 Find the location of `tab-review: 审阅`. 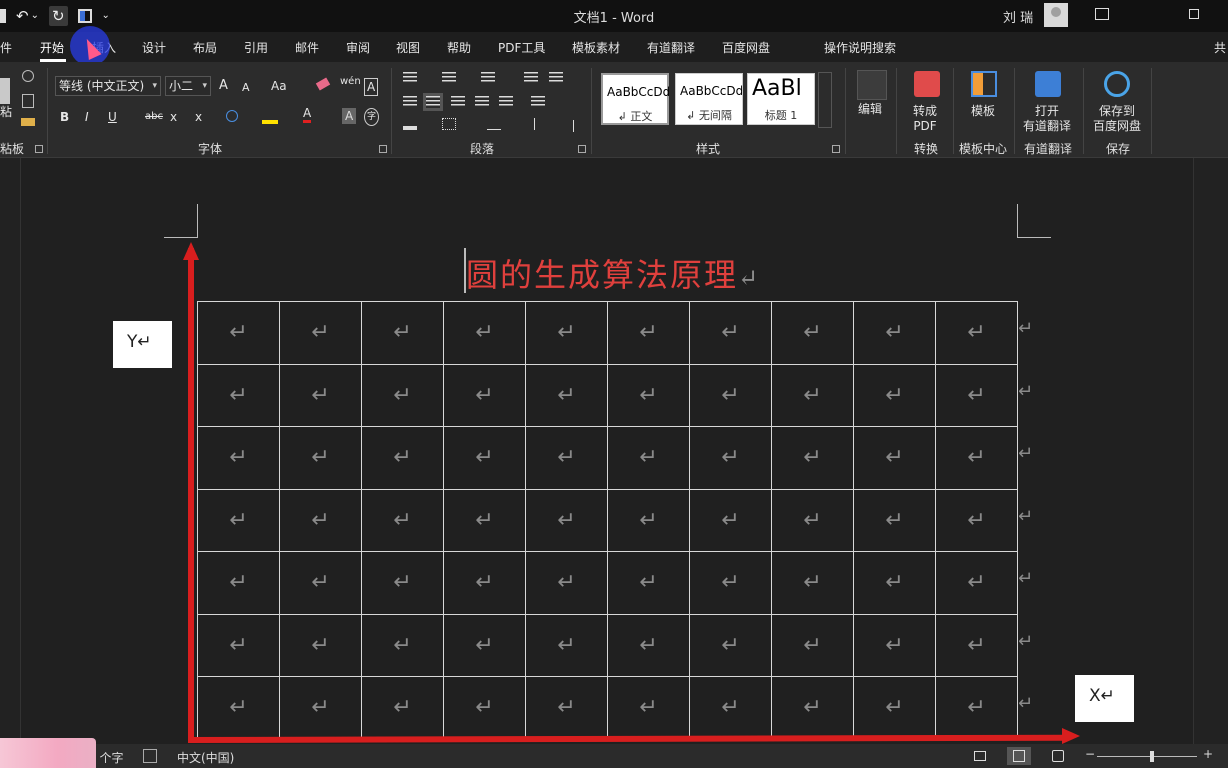

tab-review: 审阅 is located at coordinates (358, 47).